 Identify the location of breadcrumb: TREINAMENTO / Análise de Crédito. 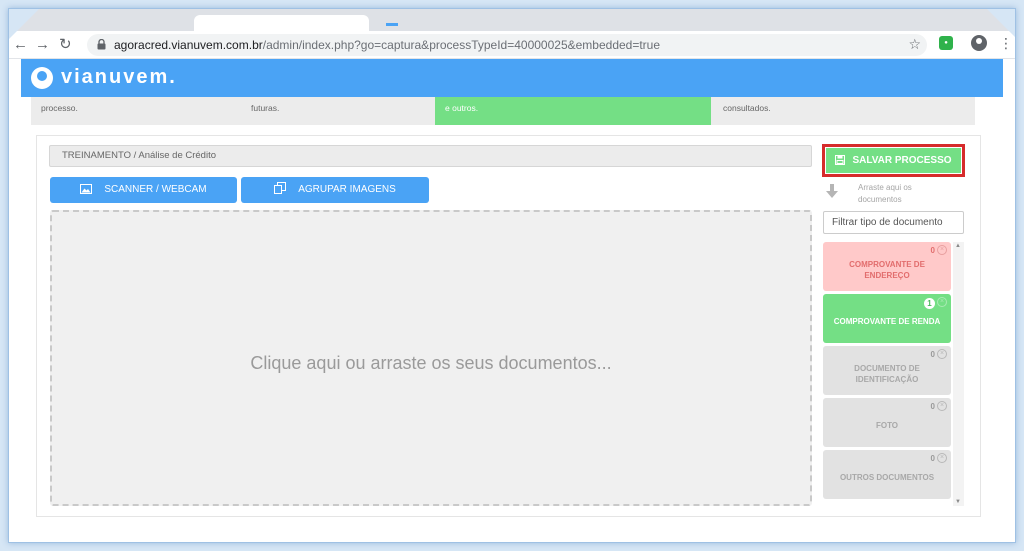
(430, 156).